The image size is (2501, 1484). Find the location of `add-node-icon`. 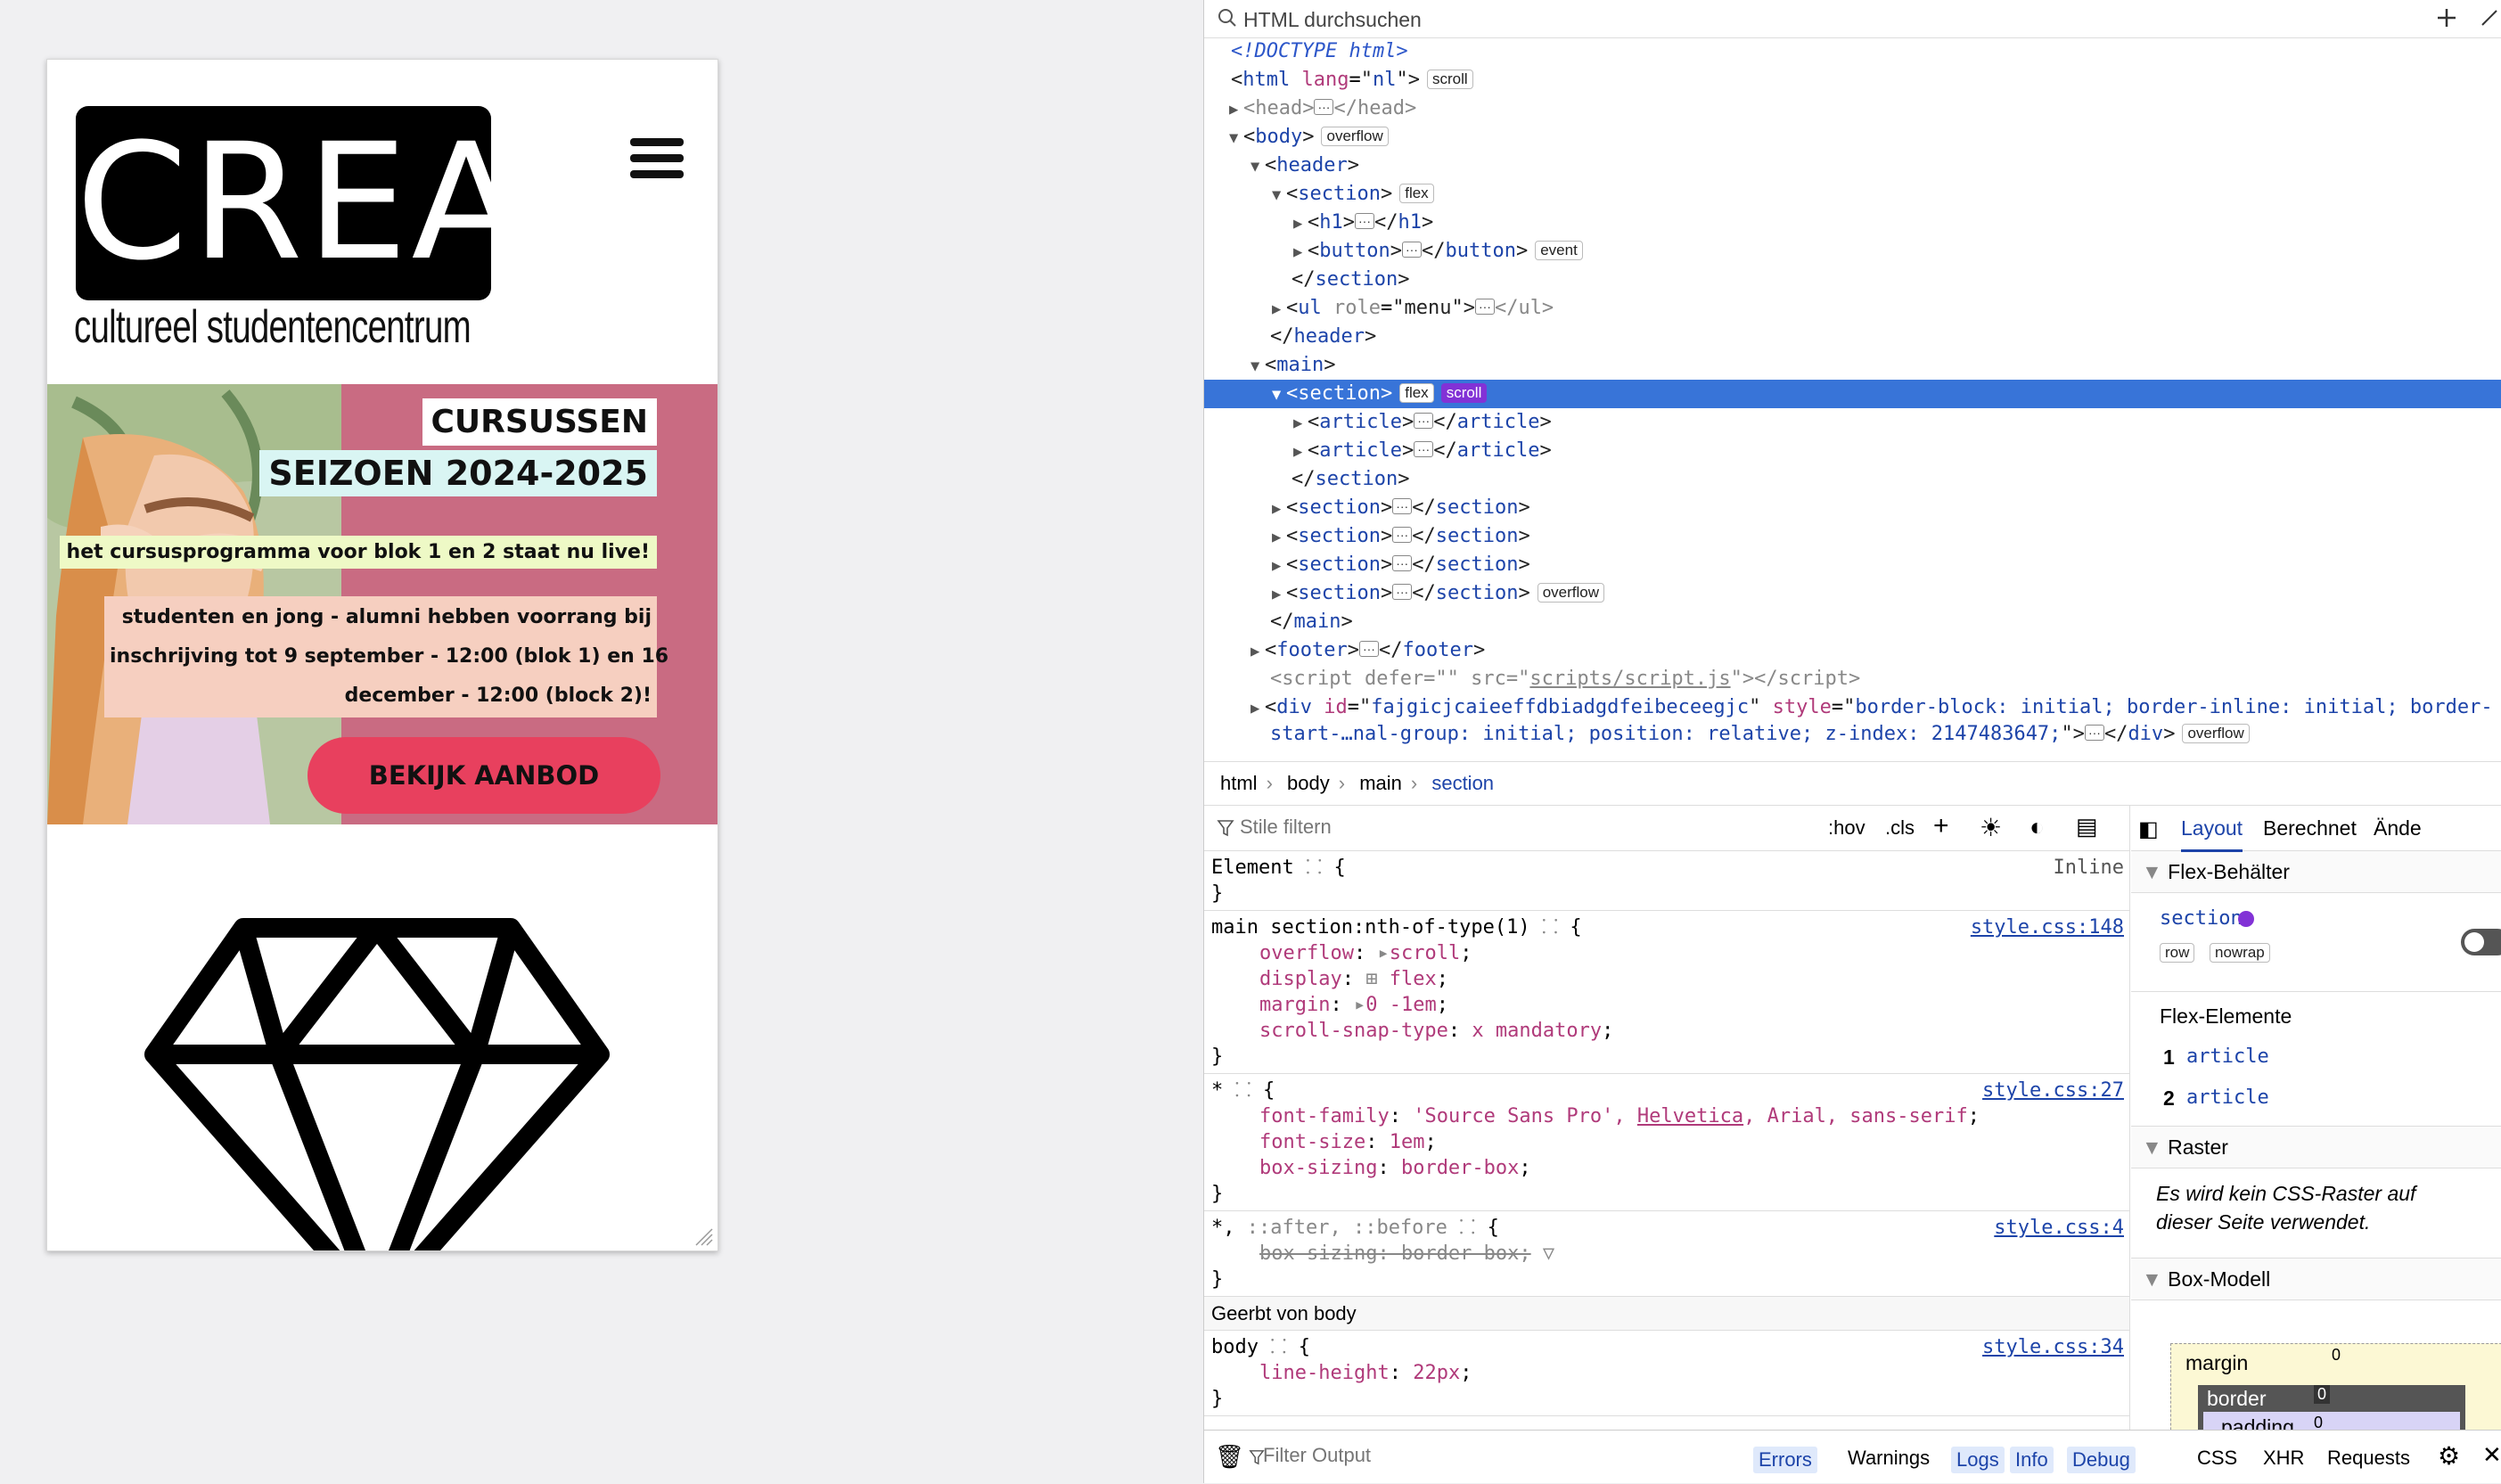

add-node-icon is located at coordinates (2446, 17).